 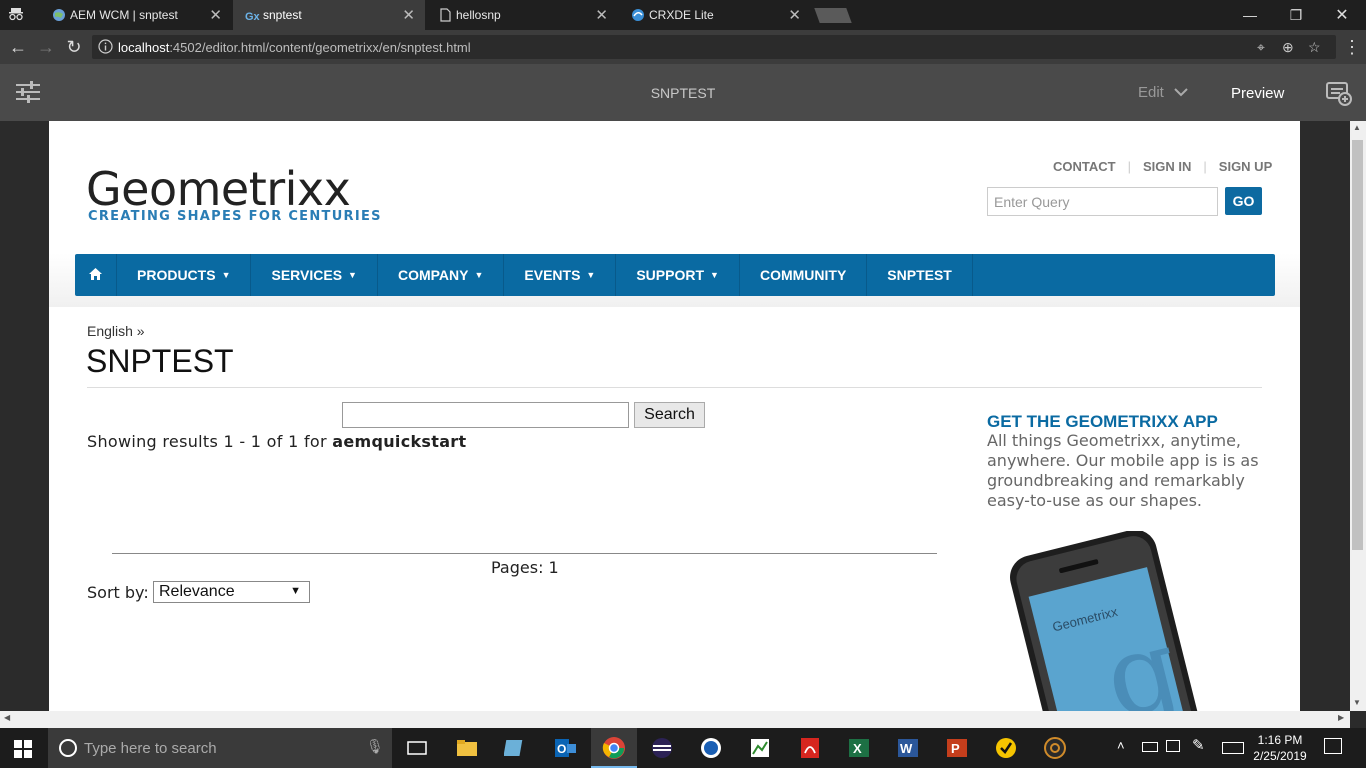 I want to click on excel-icon: X, so click(x=859, y=748).